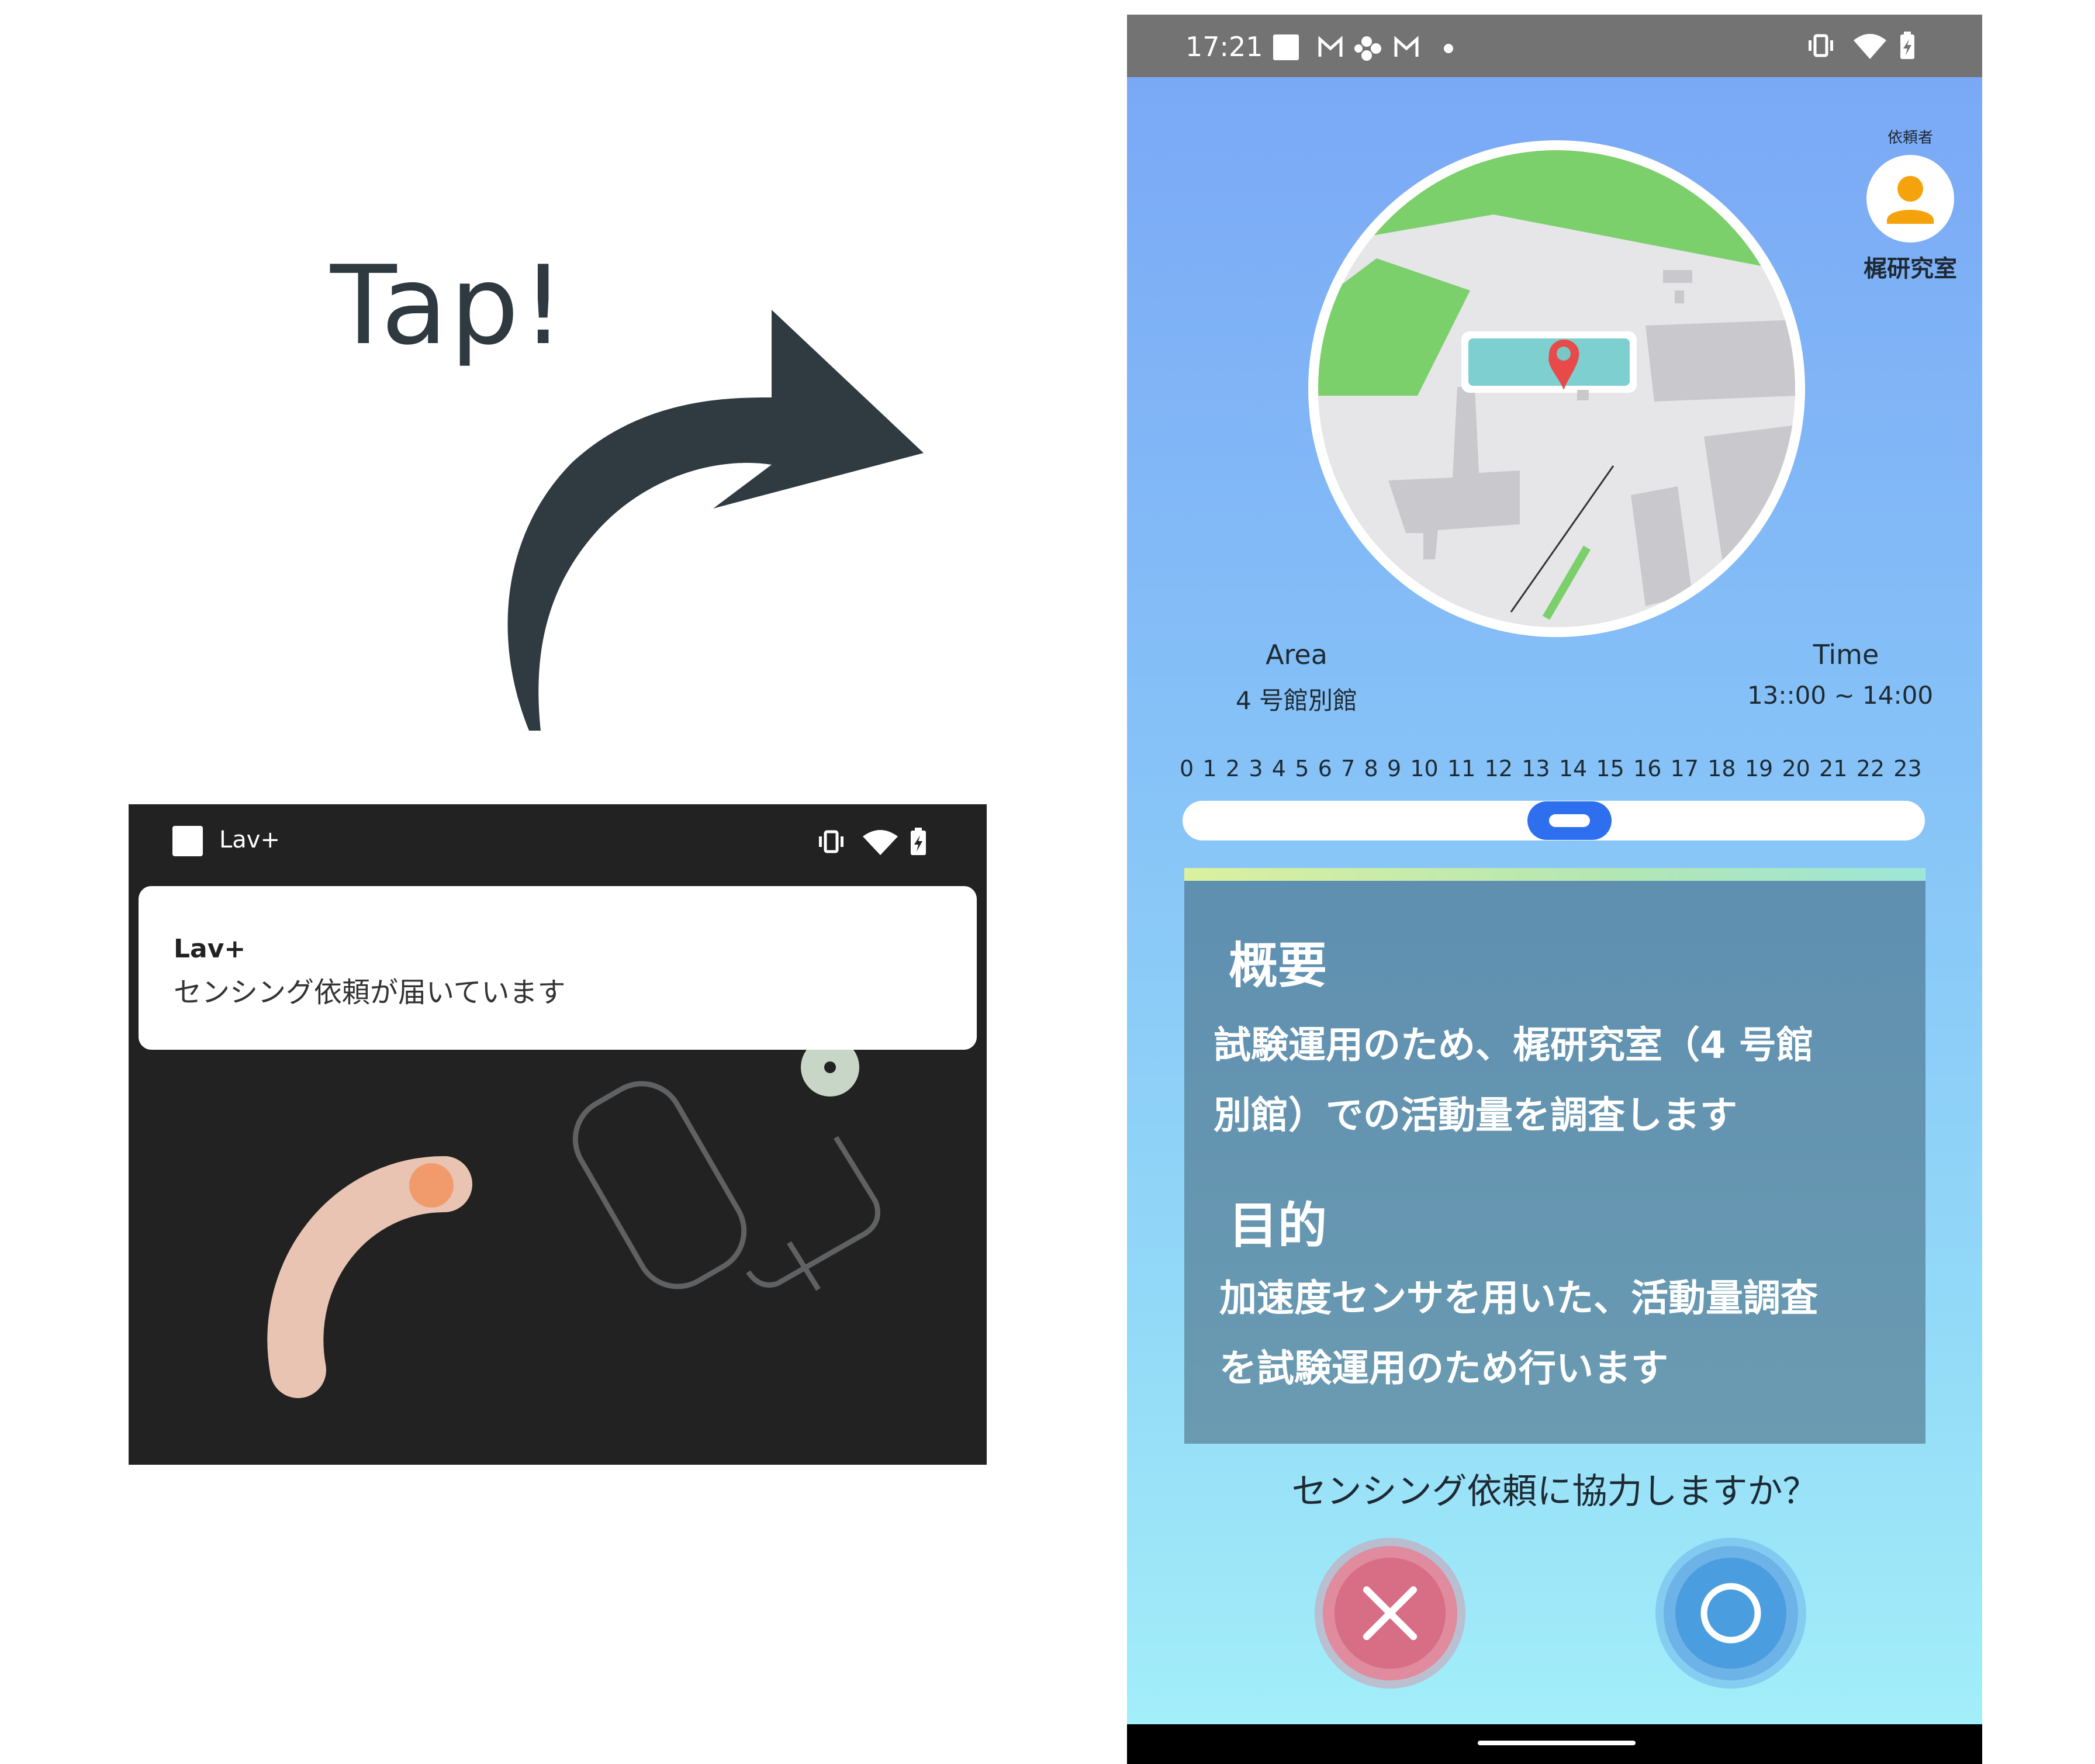 This screenshot has width=2095, height=1764. I want to click on system-nav-bar, so click(1554, 1744).